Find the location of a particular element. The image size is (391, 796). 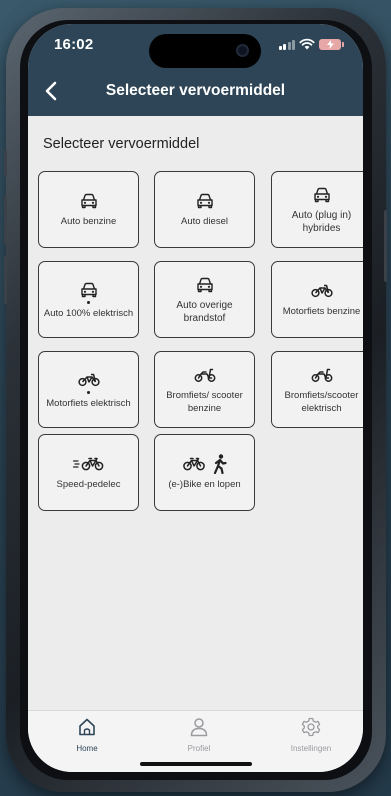

page-title: Selecteer vervoermiddel is located at coordinates (195, 90).